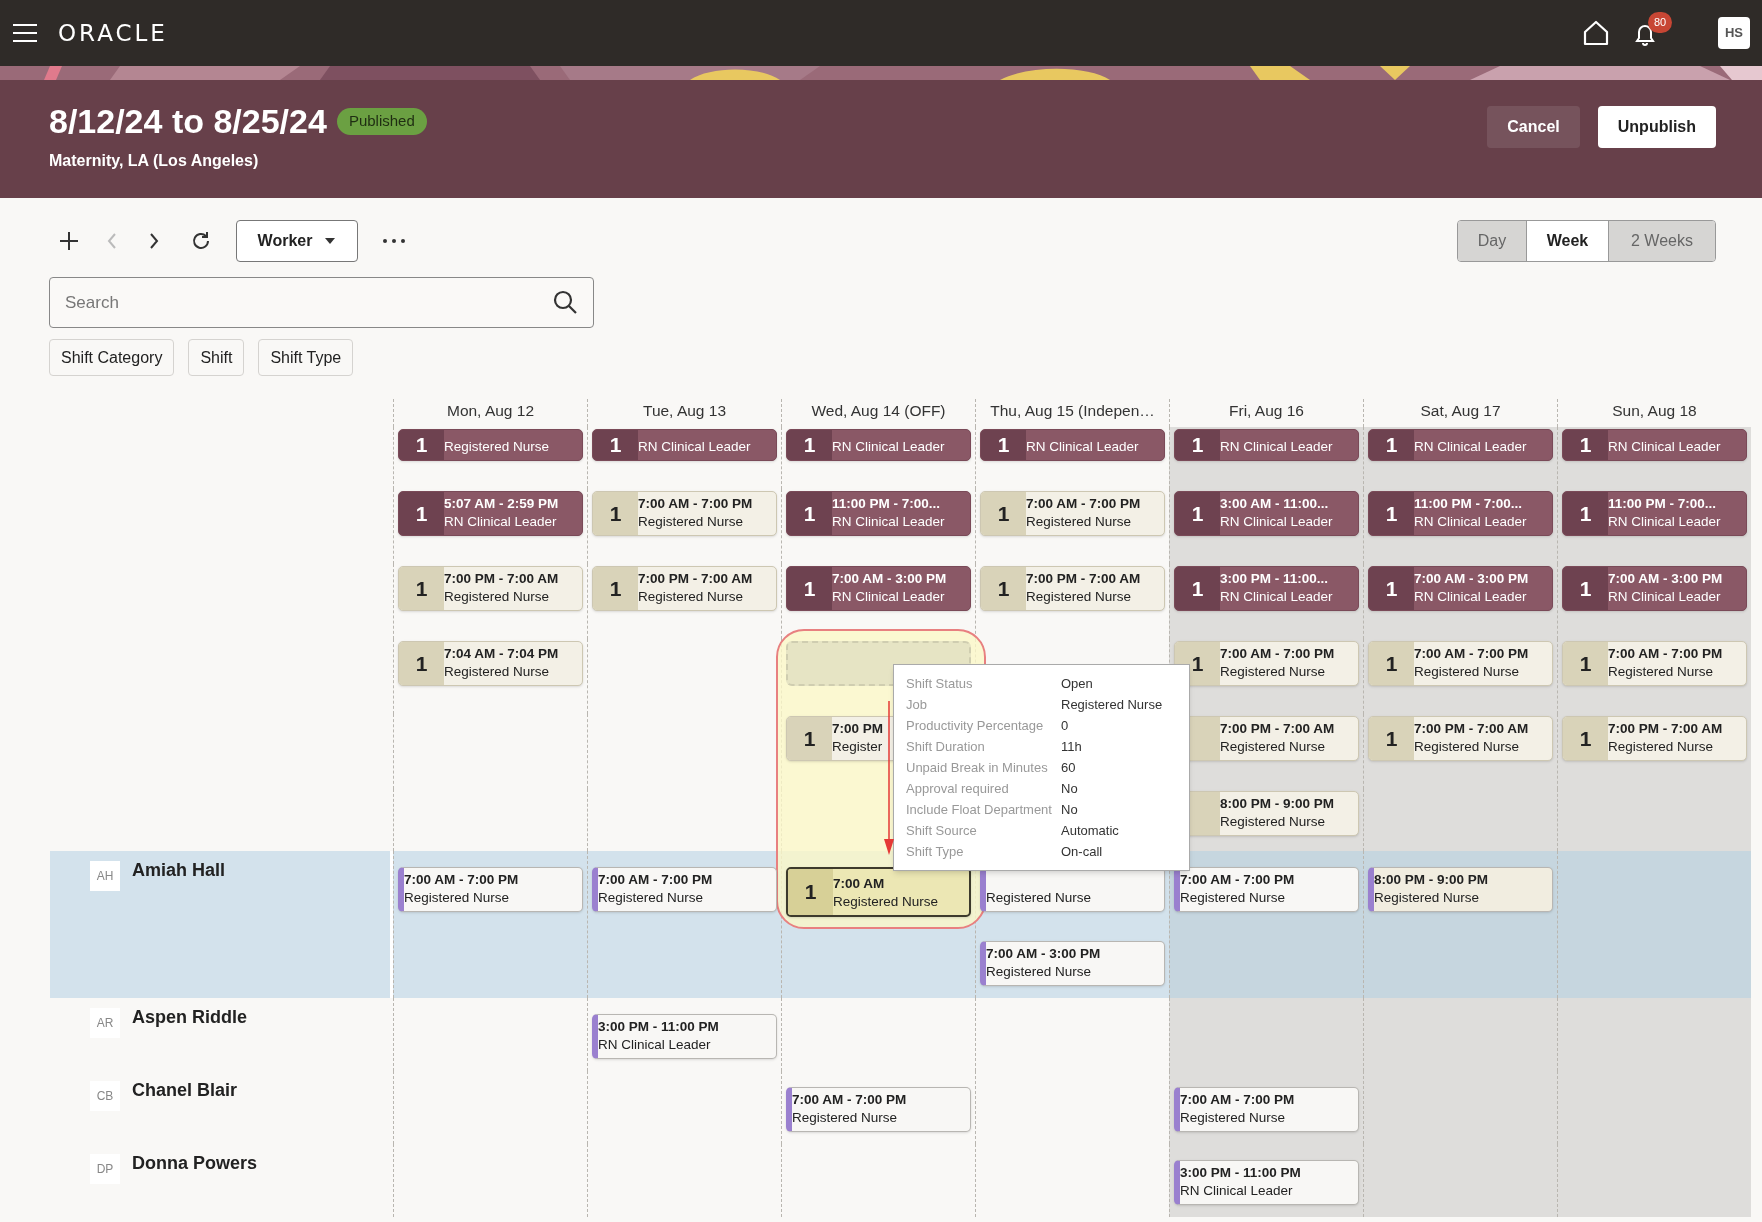 The height and width of the screenshot is (1222, 1762). Describe the element at coordinates (490, 663) in the screenshot. I see `shift-card: 1 7:04 AM - 7:04 PM Registered Nurse` at that location.